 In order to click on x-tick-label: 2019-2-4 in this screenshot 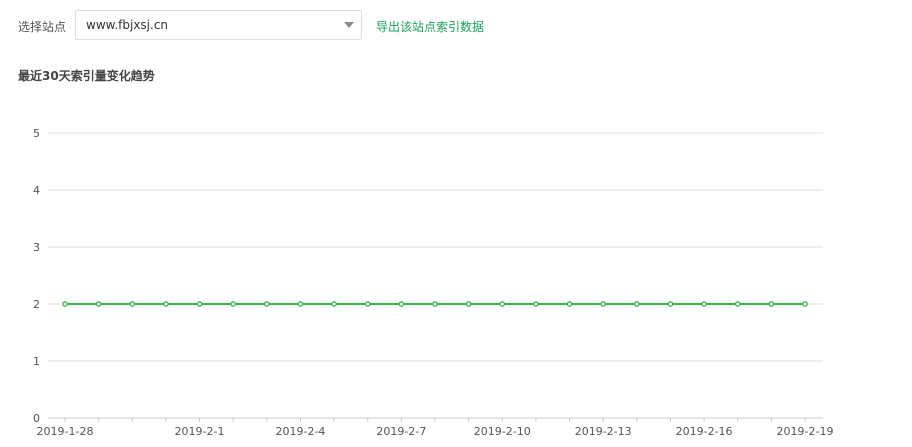, I will do `click(300, 431)`.